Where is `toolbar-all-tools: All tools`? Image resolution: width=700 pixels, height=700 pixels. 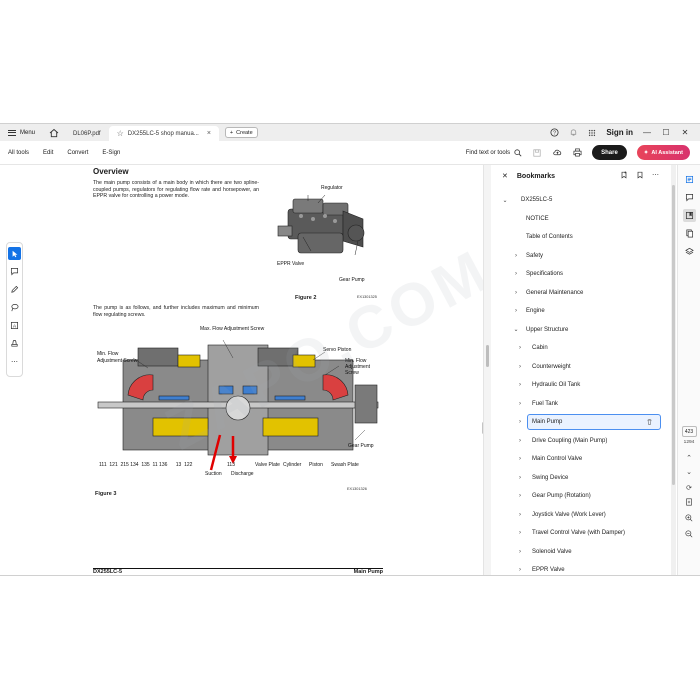 toolbar-all-tools: All tools is located at coordinates (14, 153).